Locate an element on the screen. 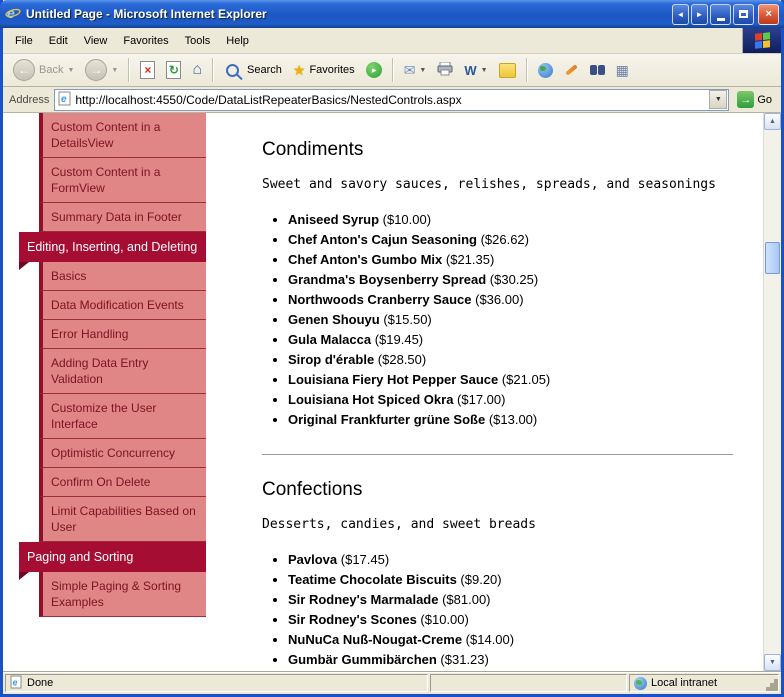 The height and width of the screenshot is (697, 784). sidebar-item-basics: Basics is located at coordinates (122, 276).